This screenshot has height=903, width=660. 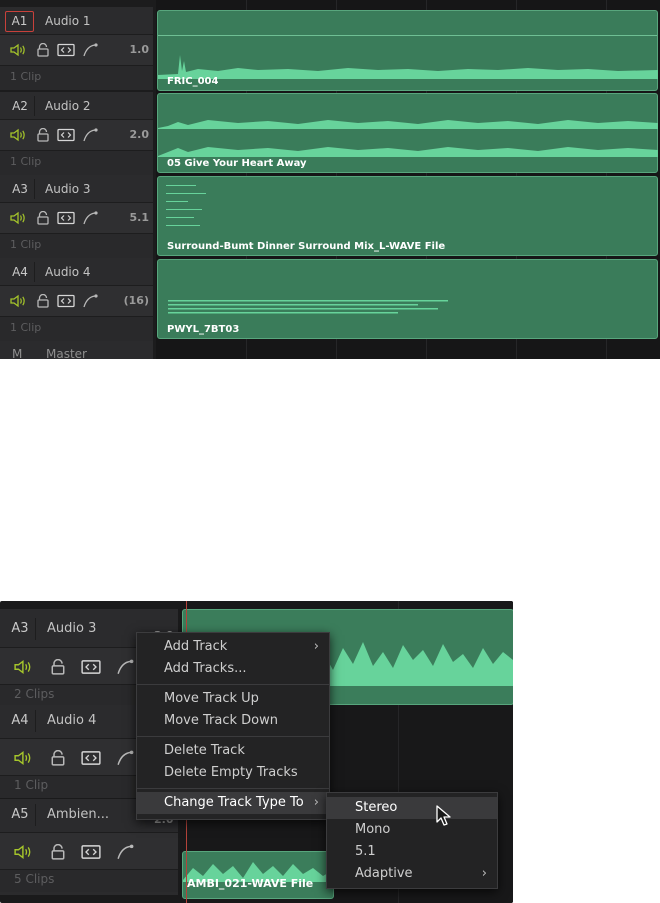 What do you see at coordinates (233, 803) in the screenshot?
I see `menu-item-change-track-type: Change Track Type To ›` at bounding box center [233, 803].